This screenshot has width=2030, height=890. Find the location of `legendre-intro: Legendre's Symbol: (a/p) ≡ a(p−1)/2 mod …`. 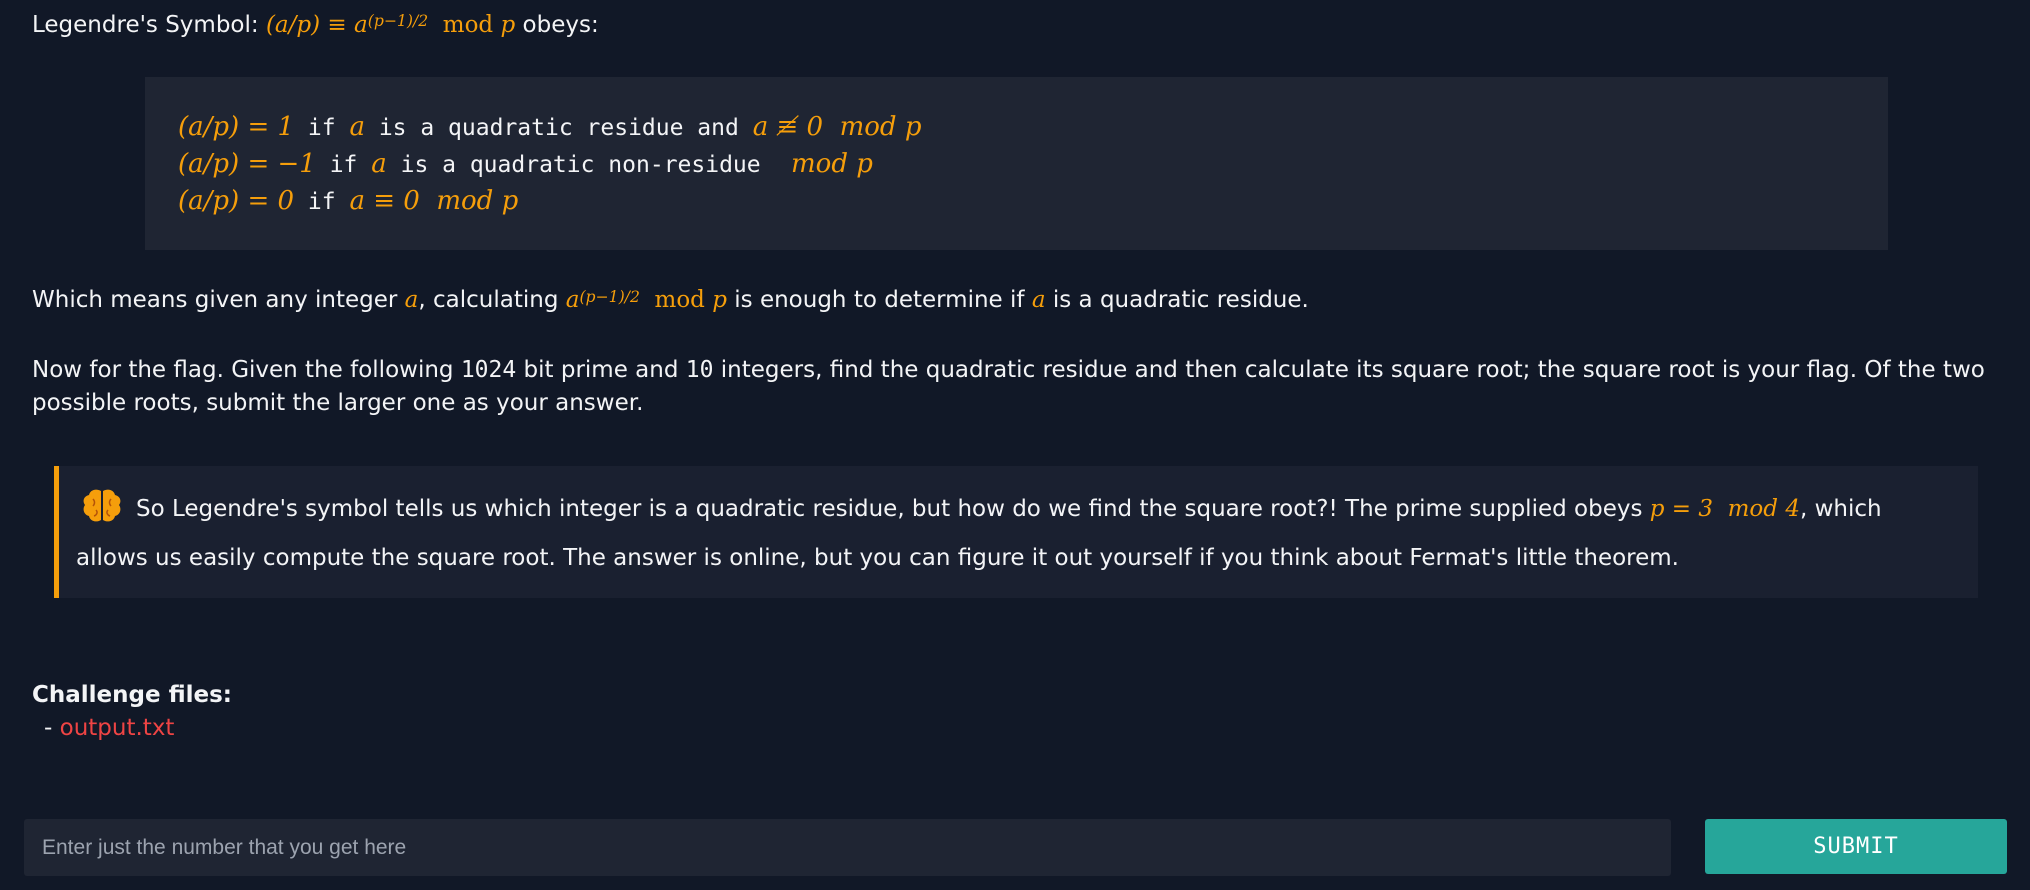

legendre-intro: Legendre's Symbol: (a/p) ≡ a(p−1)/2 mod … is located at coordinates (315, 25).